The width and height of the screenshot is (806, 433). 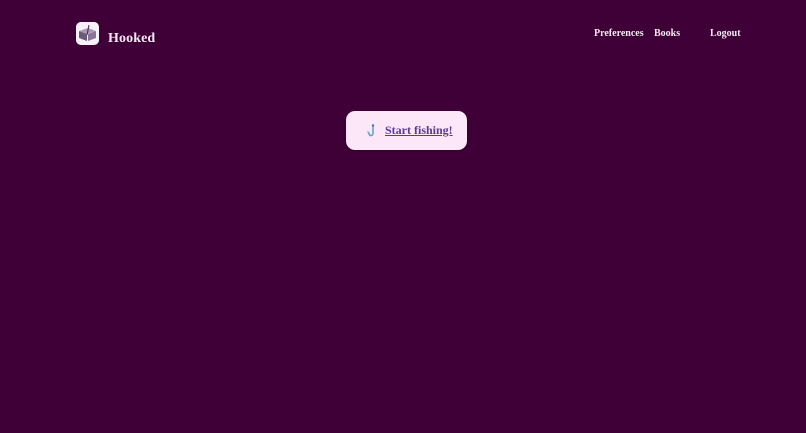 What do you see at coordinates (725, 35) in the screenshot?
I see `nav-link-logout: Logout` at bounding box center [725, 35].